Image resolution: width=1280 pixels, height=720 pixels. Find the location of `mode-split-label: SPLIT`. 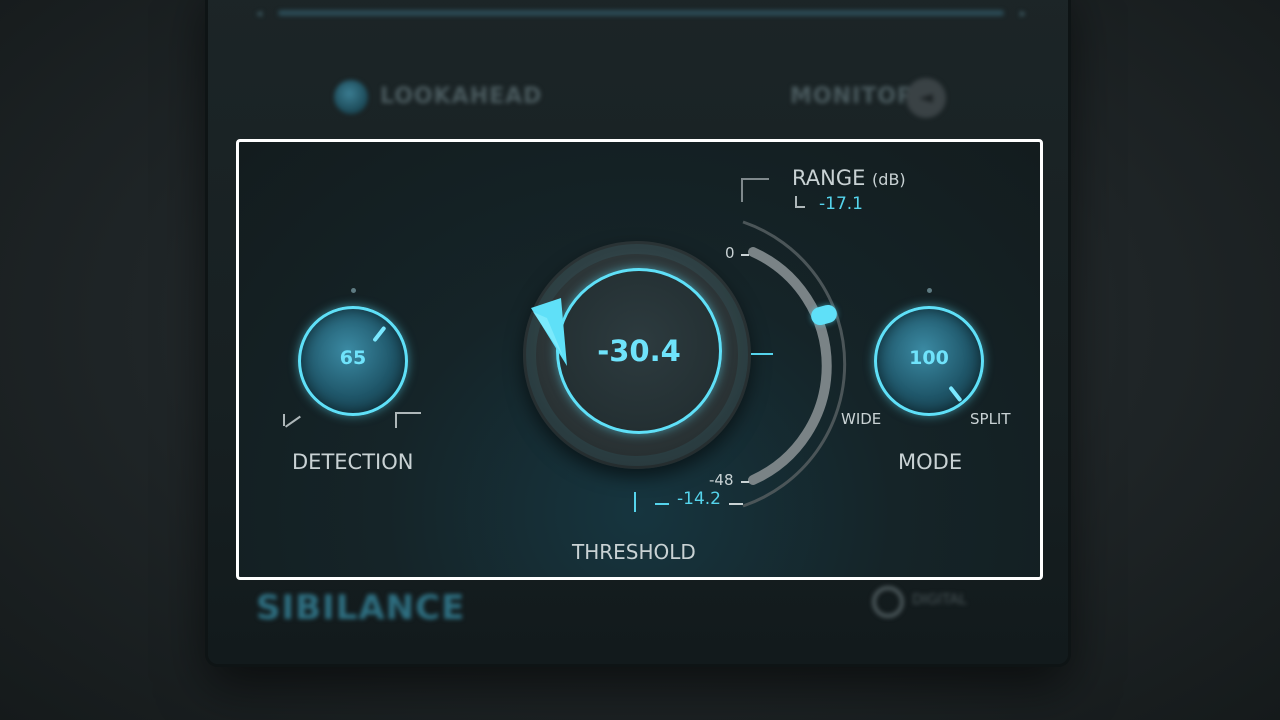

mode-split-label: SPLIT is located at coordinates (990, 419).